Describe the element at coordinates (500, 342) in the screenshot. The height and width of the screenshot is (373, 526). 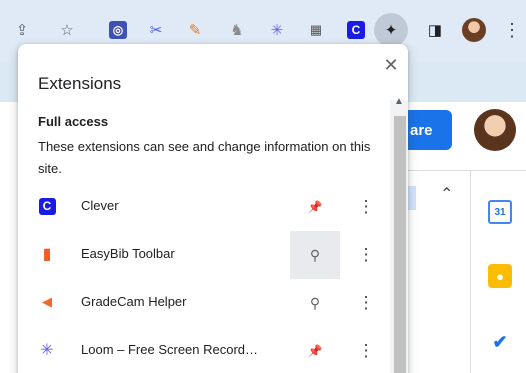
I see `tasks-icon: ✔` at that location.